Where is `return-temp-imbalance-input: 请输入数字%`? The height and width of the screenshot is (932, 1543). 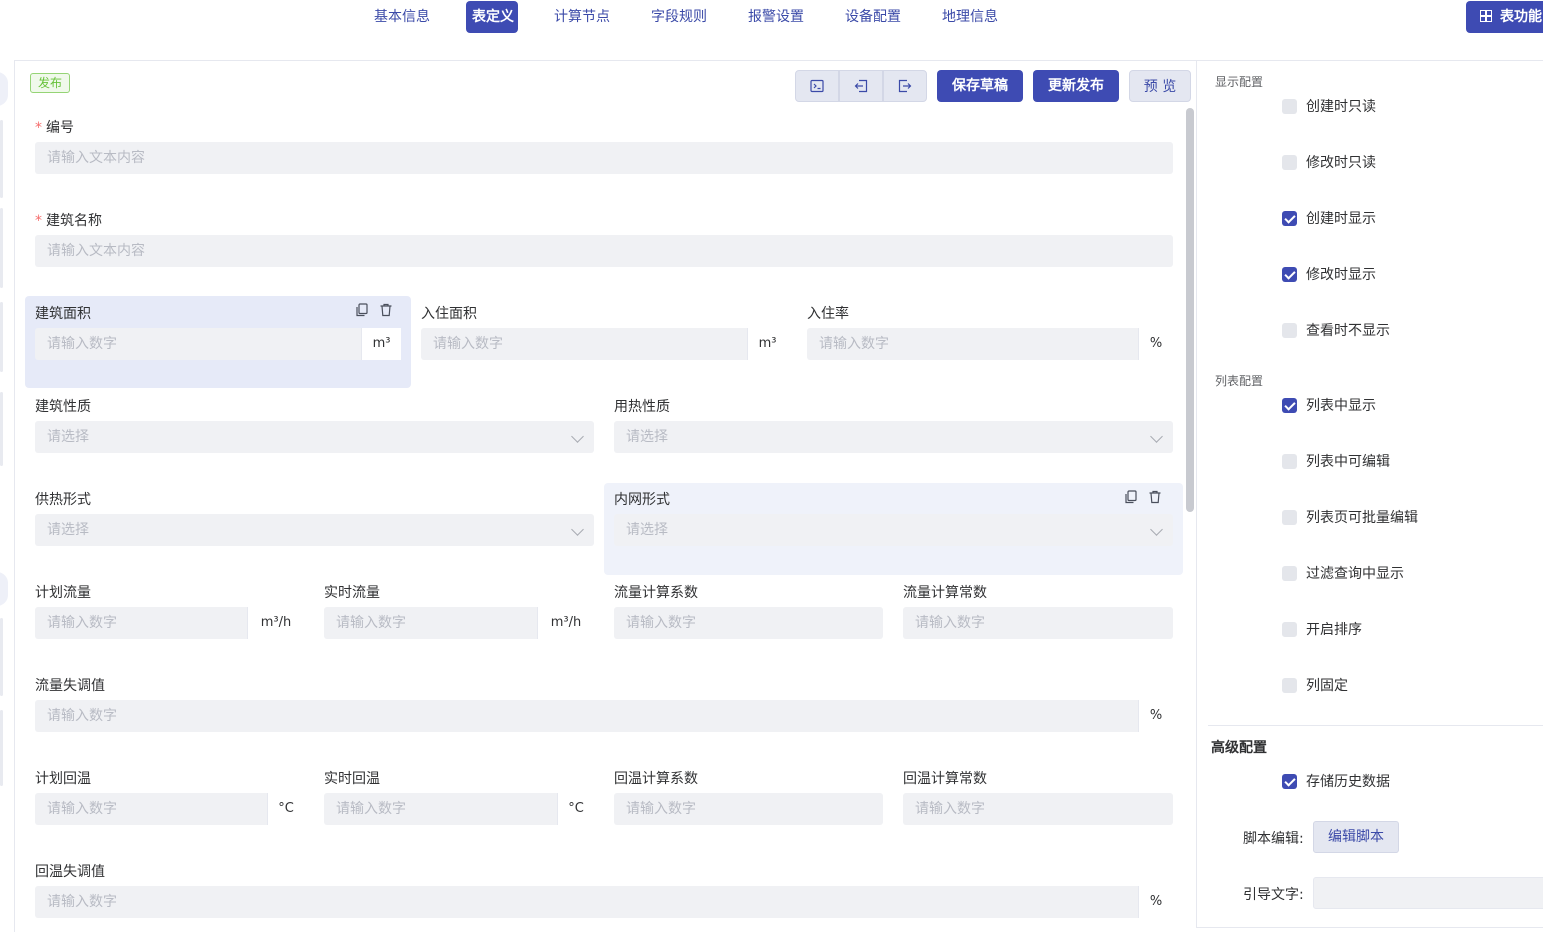
return-temp-imbalance-input: 请输入数字% is located at coordinates (604, 902).